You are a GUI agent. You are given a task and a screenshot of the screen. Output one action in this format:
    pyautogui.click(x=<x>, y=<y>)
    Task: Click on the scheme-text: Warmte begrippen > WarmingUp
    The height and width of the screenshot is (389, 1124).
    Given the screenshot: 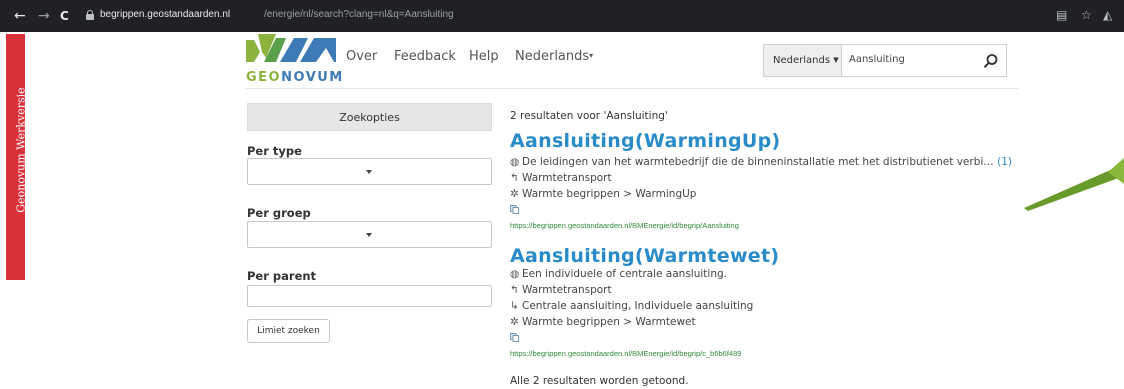 What is the action you would take?
    pyautogui.click(x=609, y=194)
    